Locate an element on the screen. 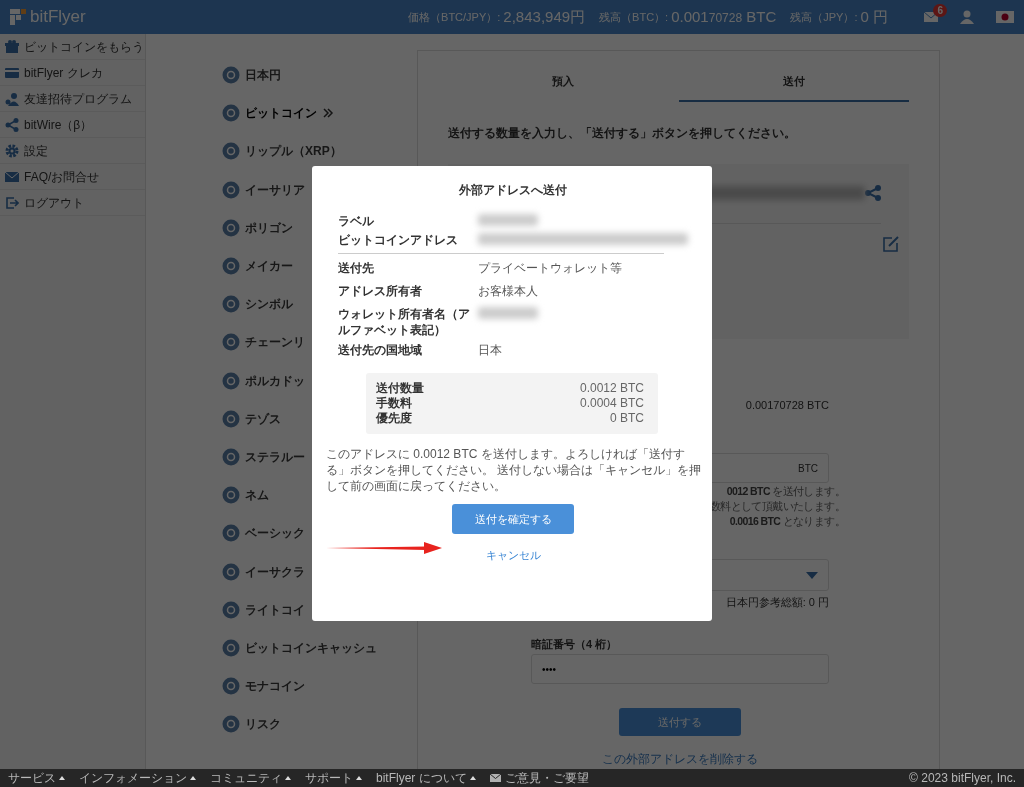 The image size is (1024, 787). logo-text: bitFlyer is located at coordinates (58, 17).